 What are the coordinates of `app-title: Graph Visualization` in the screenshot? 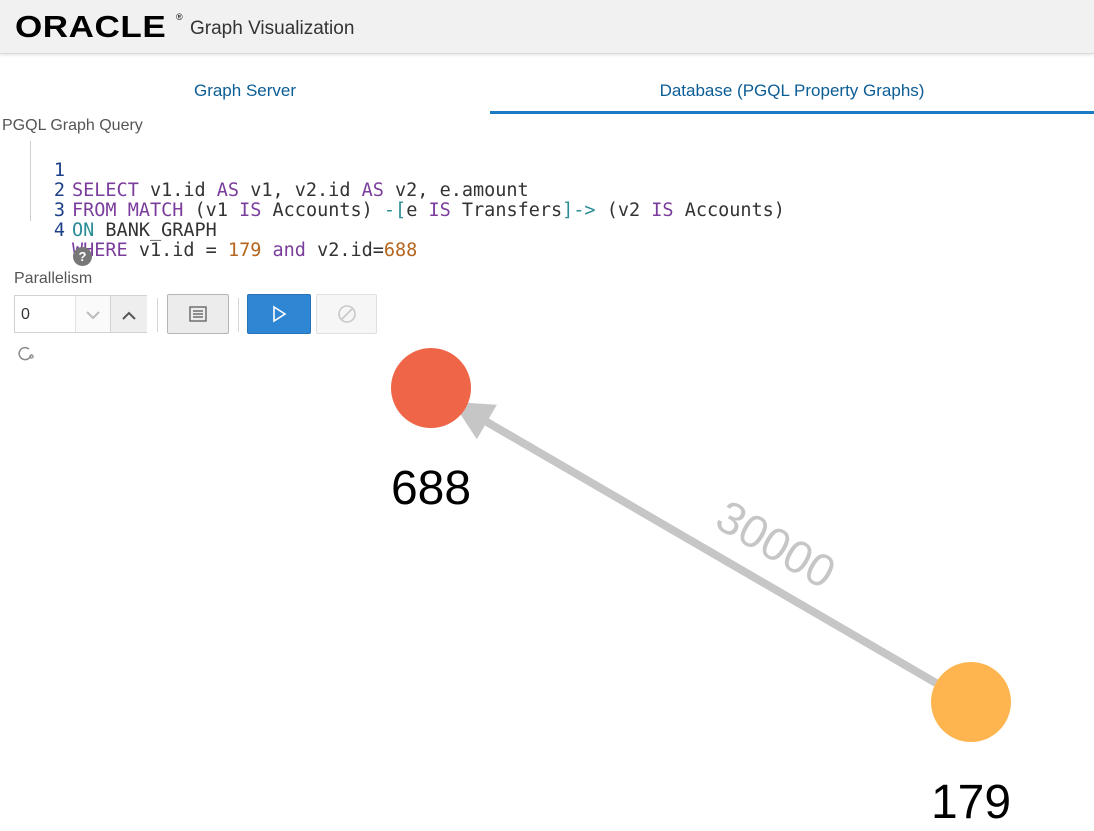 It's located at (272, 28).